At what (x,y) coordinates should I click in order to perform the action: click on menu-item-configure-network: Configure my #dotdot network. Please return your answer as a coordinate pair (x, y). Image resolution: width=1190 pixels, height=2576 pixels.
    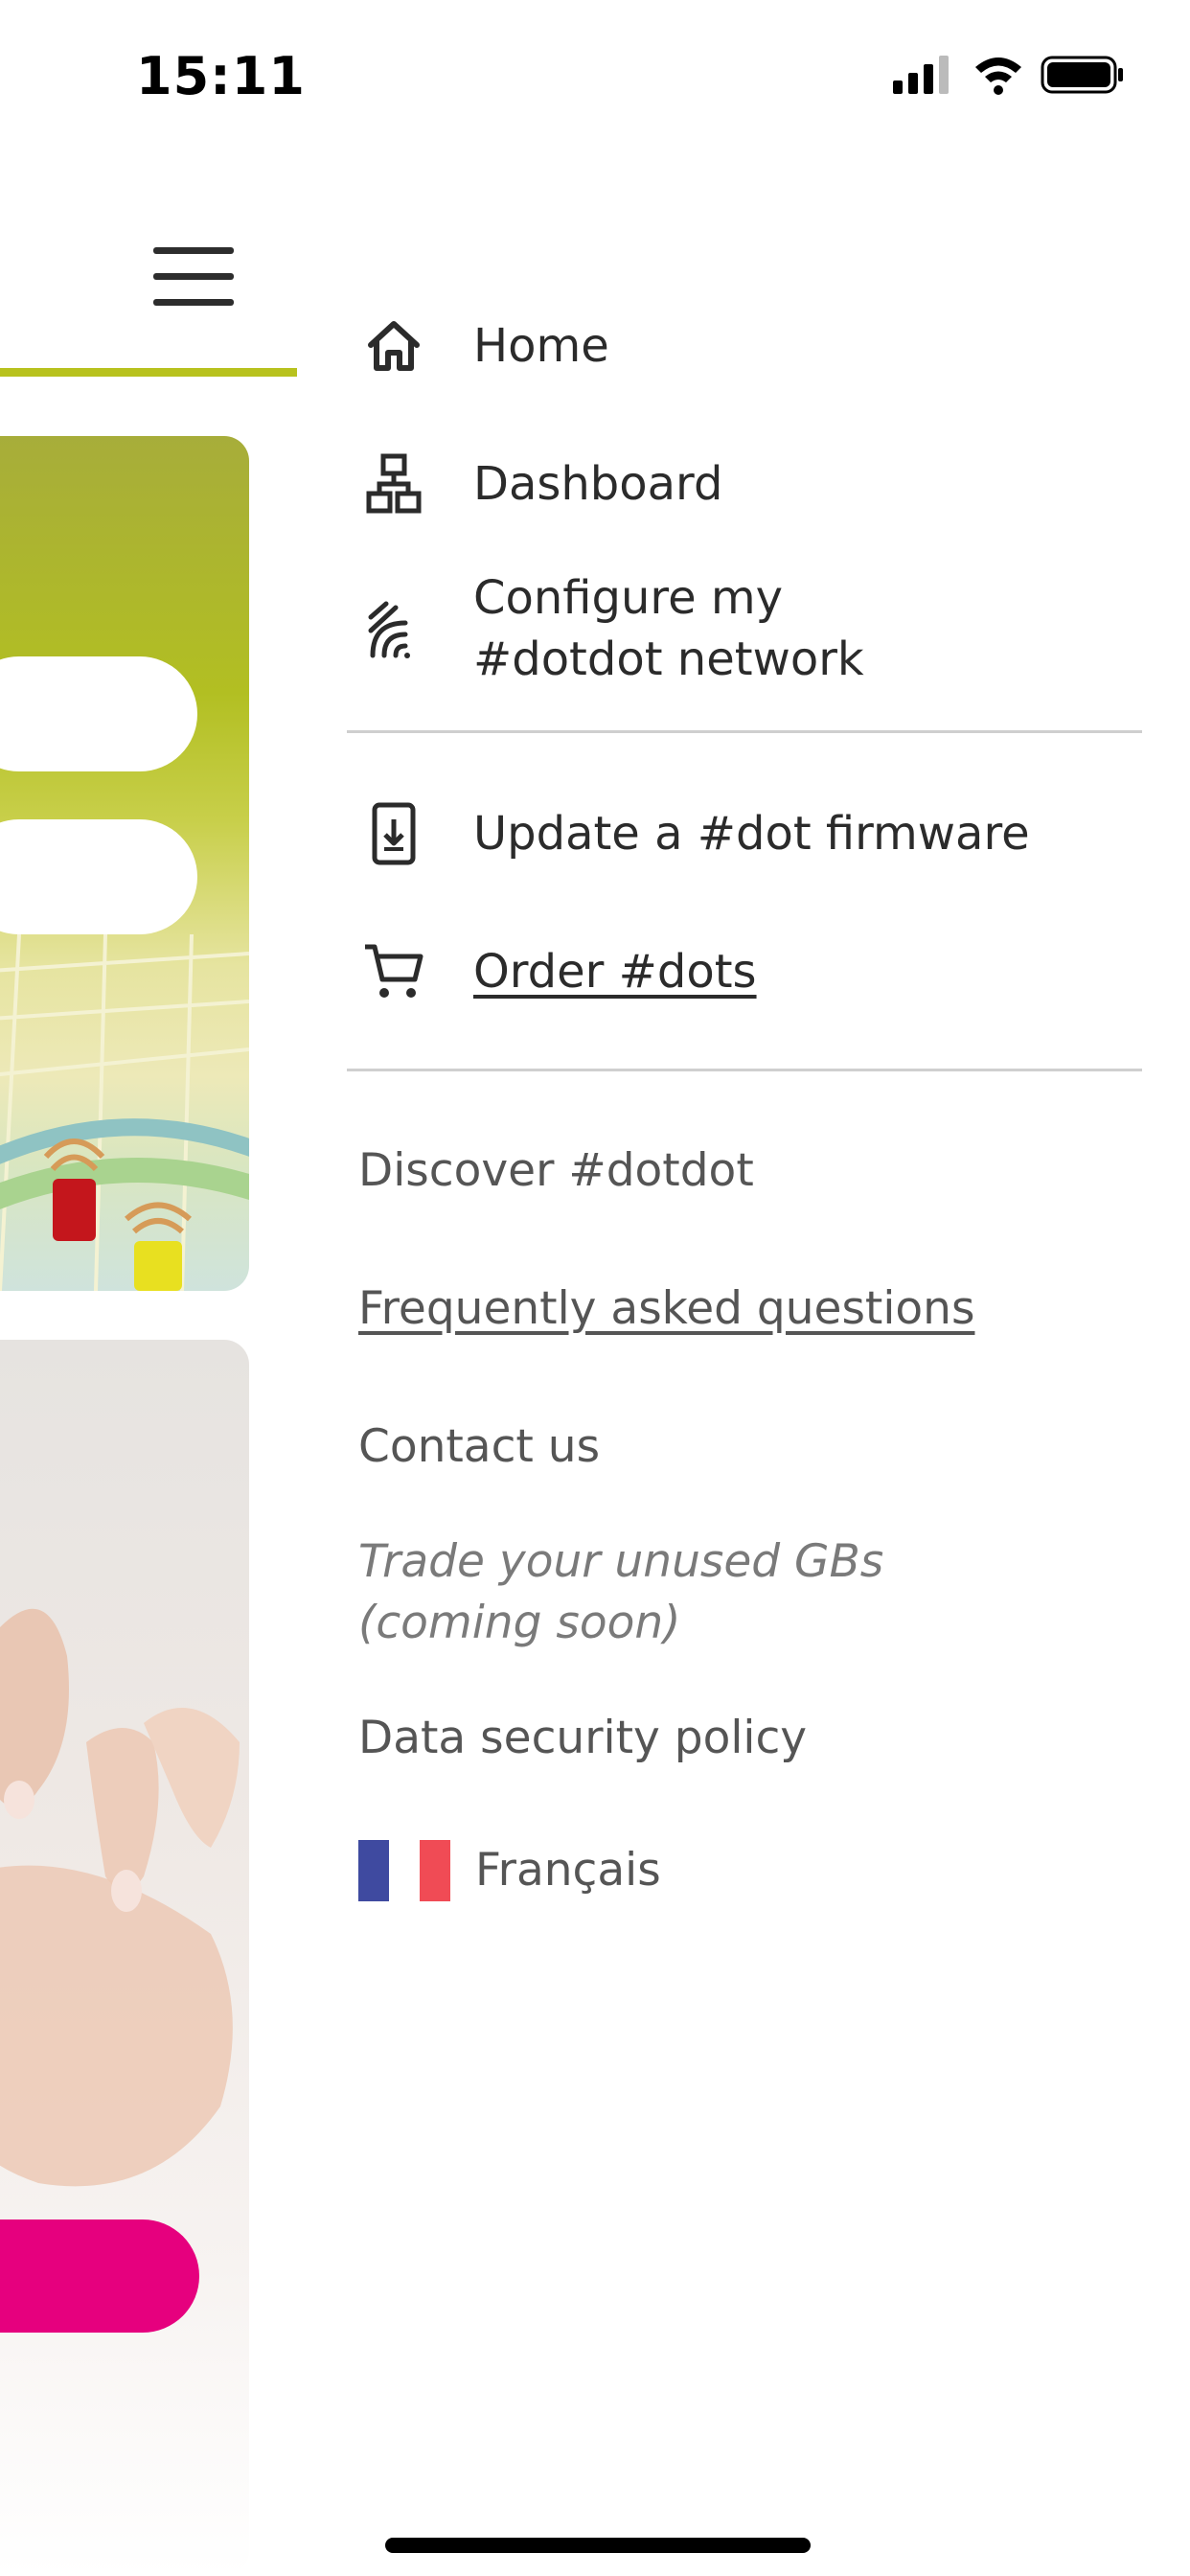
    Looking at the image, I should click on (612, 628).